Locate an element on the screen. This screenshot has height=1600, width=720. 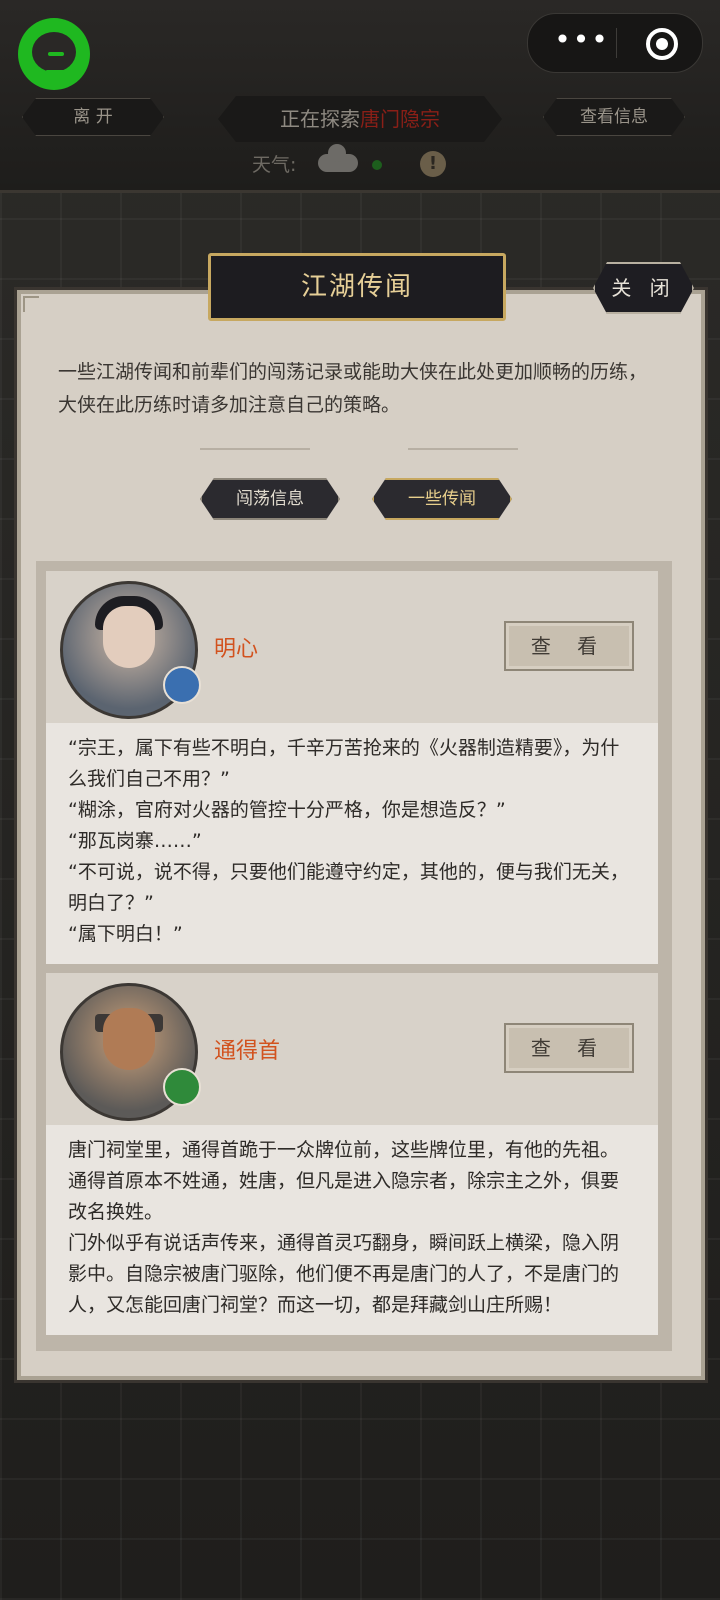
cloudy-weather-icon is located at coordinates (338, 158).